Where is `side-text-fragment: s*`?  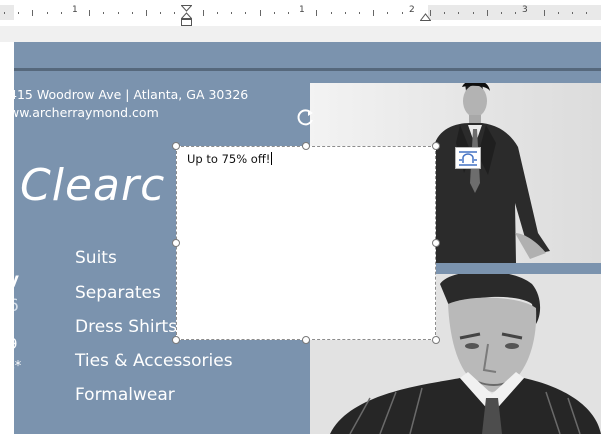 side-text-fragment: s* is located at coordinates (18, 366).